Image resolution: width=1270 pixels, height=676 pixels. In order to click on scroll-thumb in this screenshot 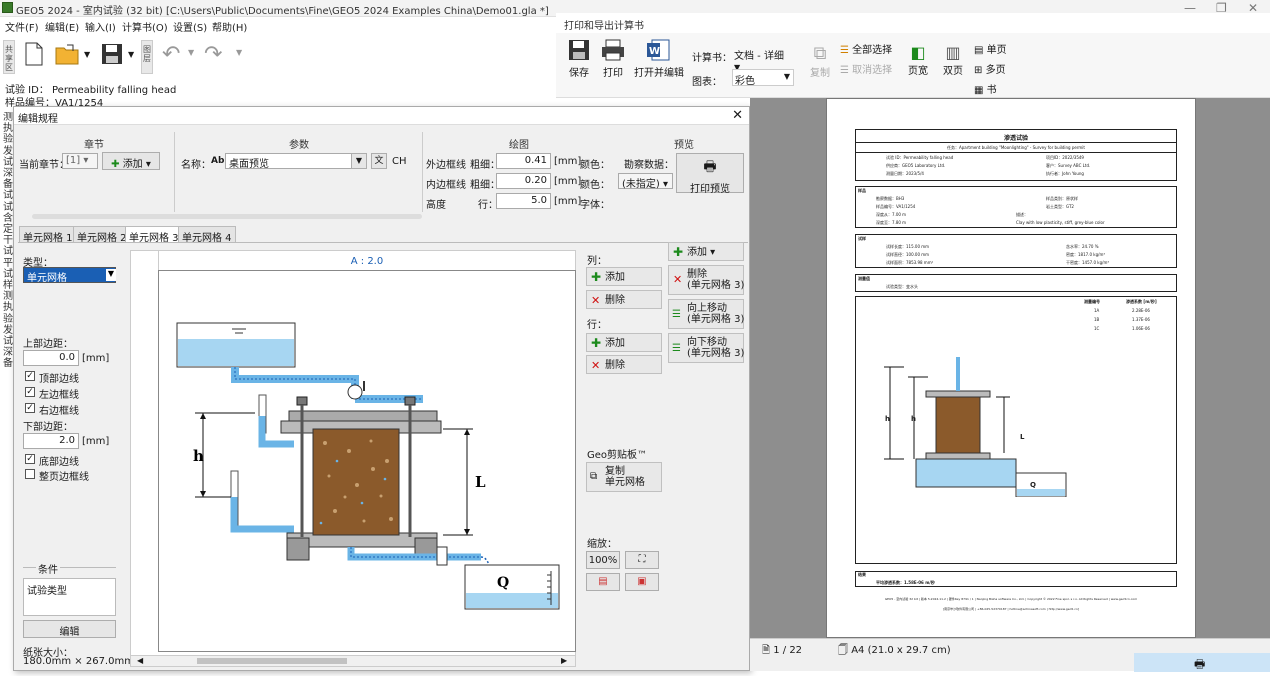, I will do `click(272, 661)`.